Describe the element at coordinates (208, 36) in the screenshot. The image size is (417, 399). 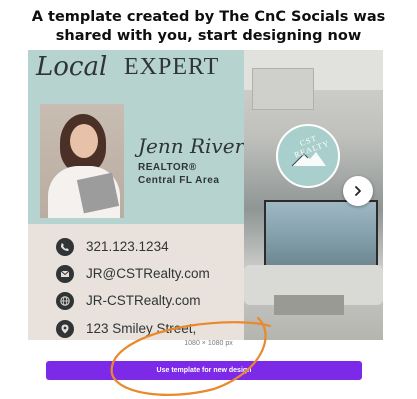
I see `headline-line-2: shared with you, start designing now` at that location.